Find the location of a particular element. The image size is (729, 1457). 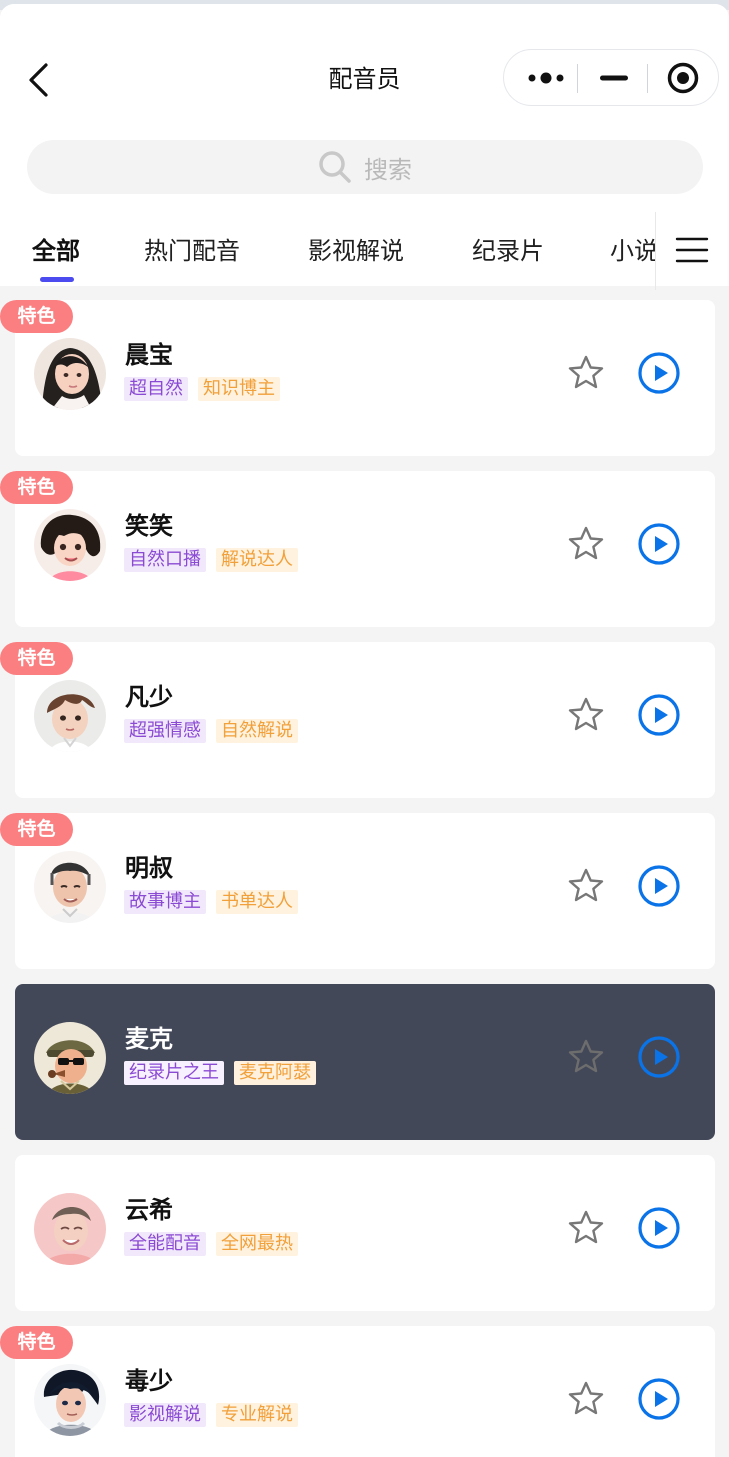

hamburger-icon is located at coordinates (692, 250).